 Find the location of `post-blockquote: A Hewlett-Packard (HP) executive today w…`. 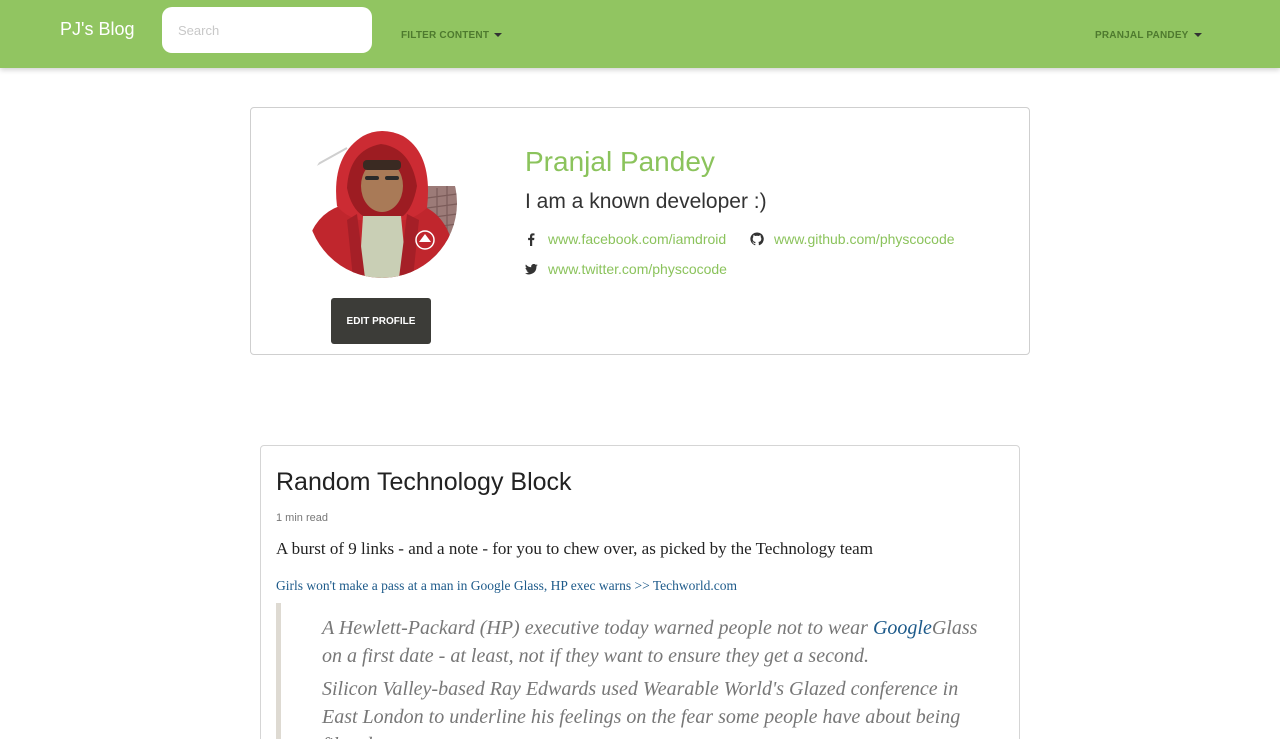

post-blockquote: A Hewlett-Packard (HP) executive today w… is located at coordinates (632, 671).